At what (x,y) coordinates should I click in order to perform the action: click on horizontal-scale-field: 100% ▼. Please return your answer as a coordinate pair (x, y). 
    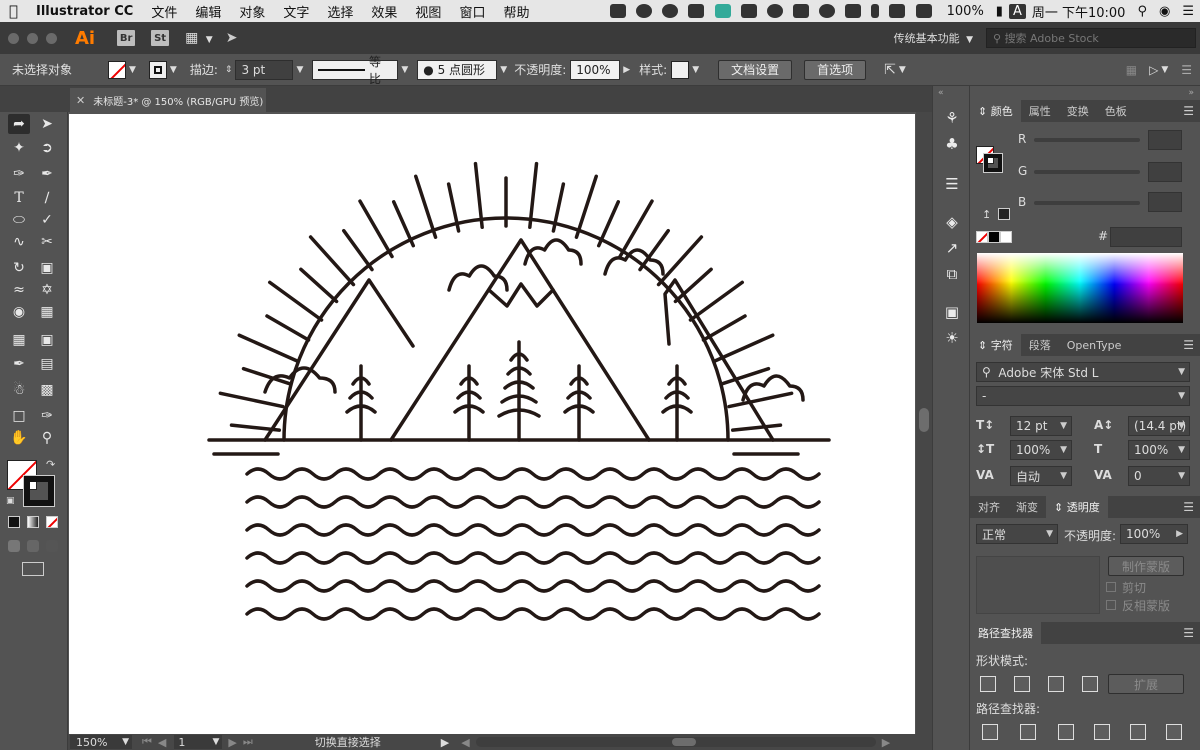
    Looking at the image, I should click on (1159, 450).